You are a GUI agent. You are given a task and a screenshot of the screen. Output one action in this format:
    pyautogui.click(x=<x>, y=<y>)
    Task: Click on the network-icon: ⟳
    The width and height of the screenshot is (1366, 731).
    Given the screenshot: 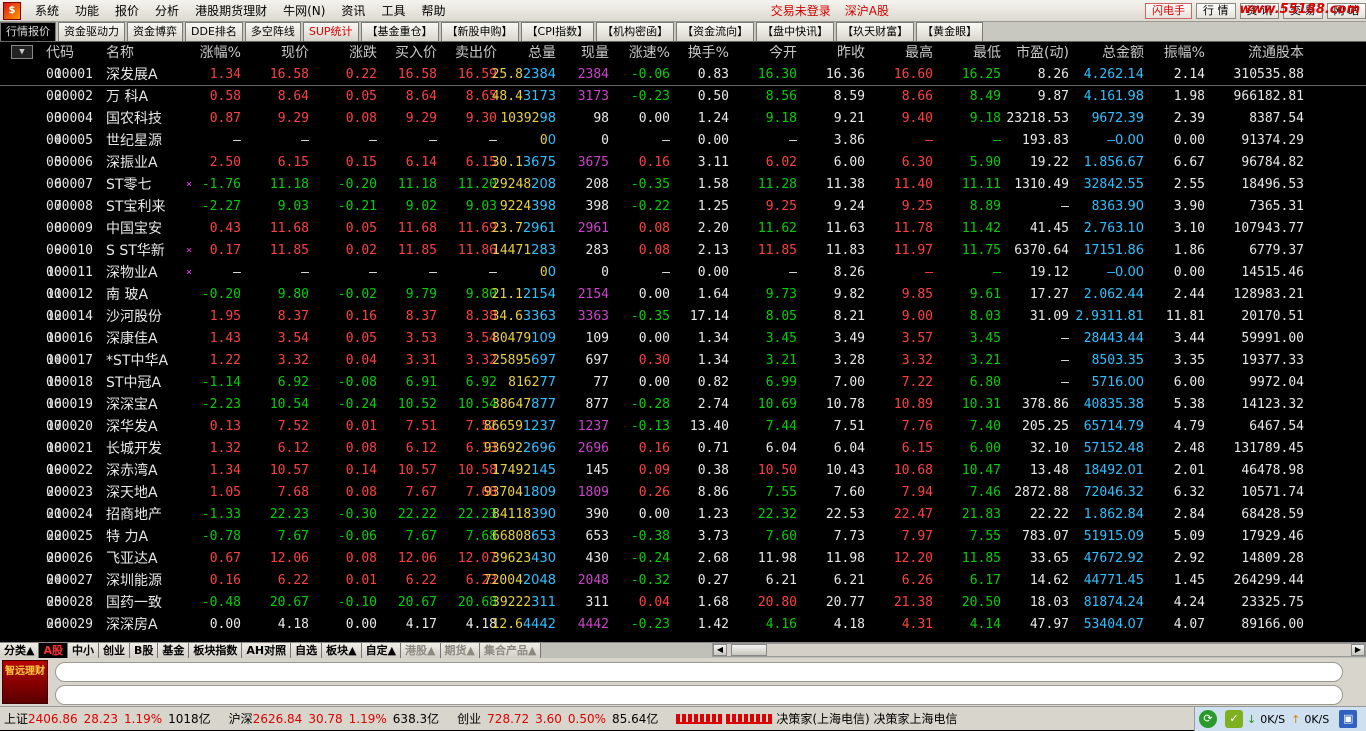 What is the action you would take?
    pyautogui.click(x=1208, y=719)
    